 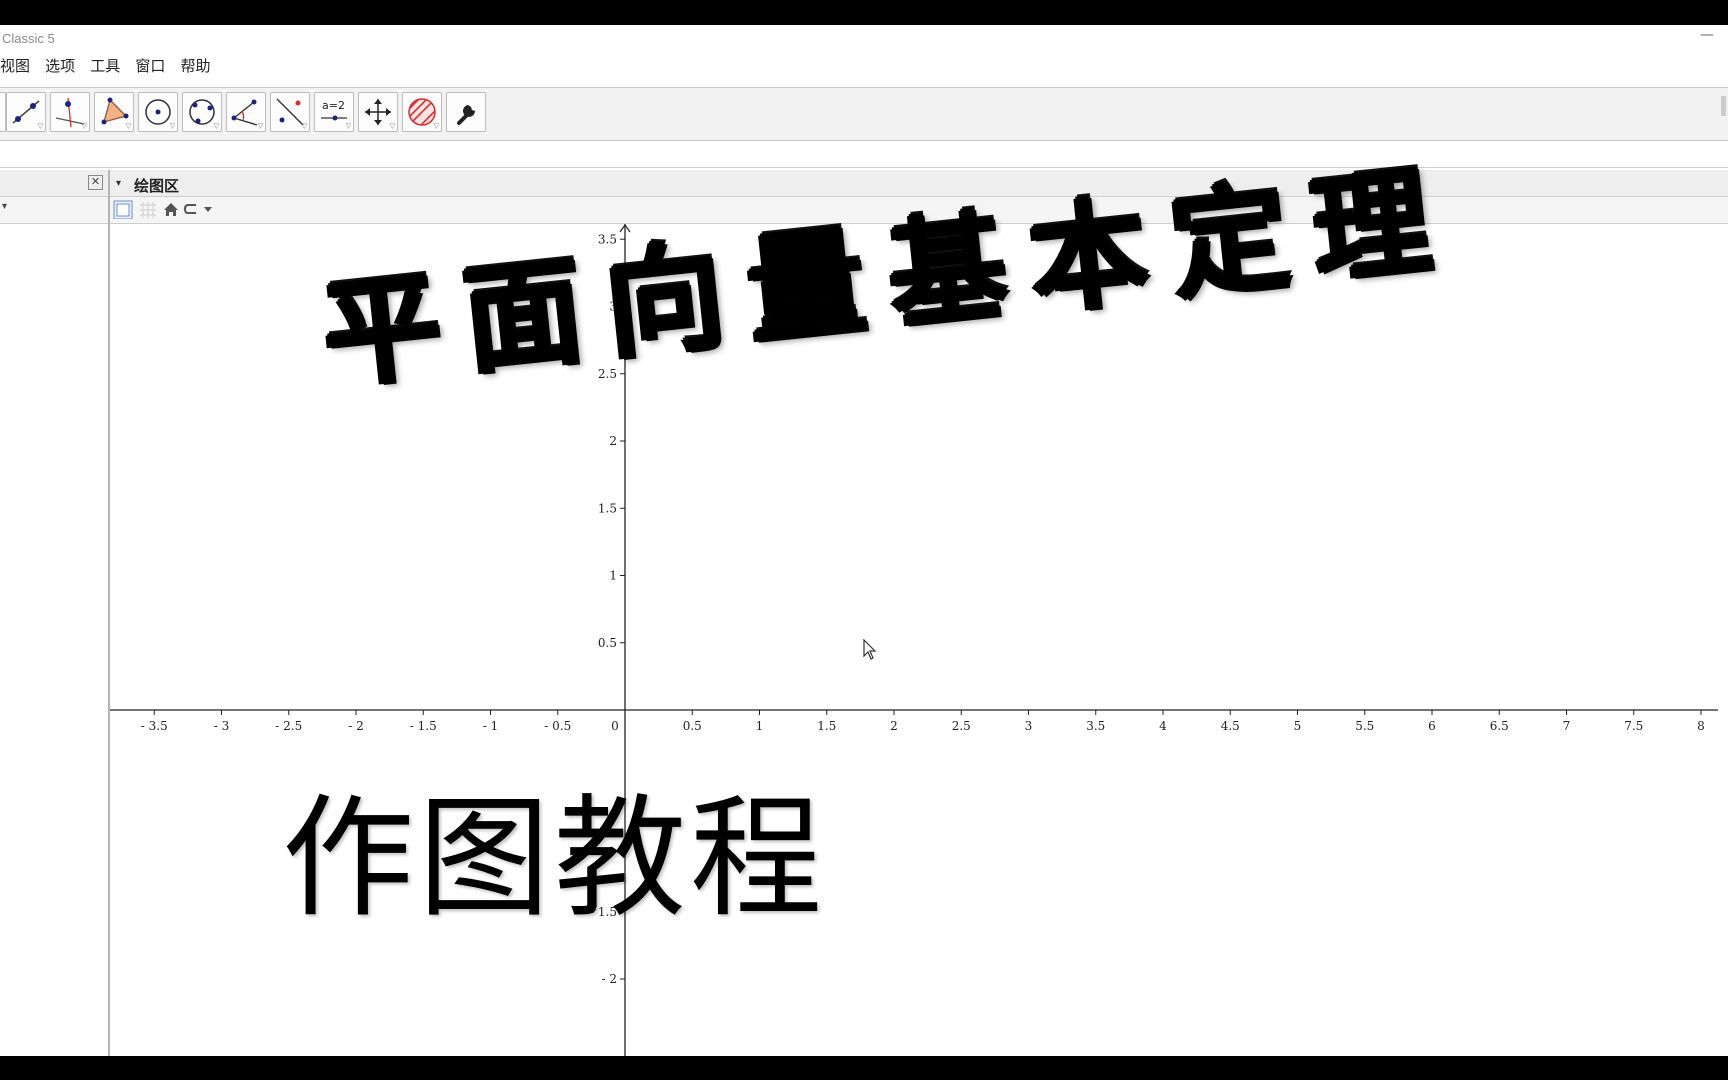 What do you see at coordinates (1567, 726) in the screenshot?
I see `x-tick-label: 7` at bounding box center [1567, 726].